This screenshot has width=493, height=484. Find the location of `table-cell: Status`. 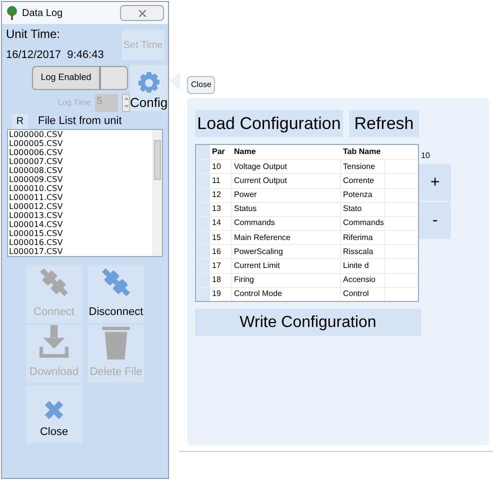

table-cell: Status is located at coordinates (286, 209).